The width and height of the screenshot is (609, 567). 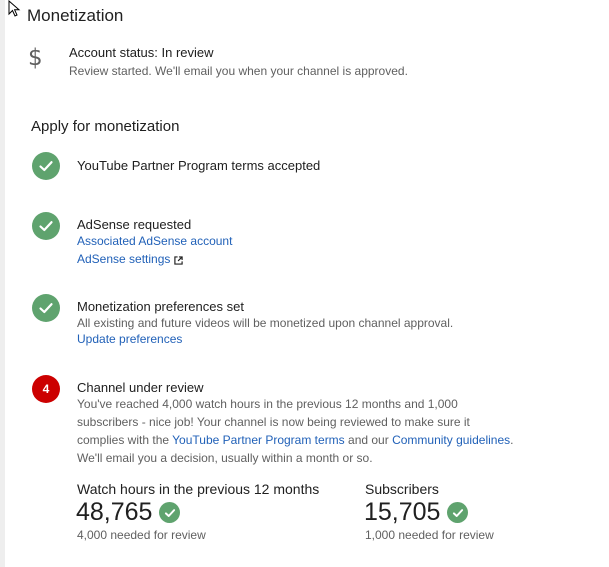 What do you see at coordinates (160, 306) in the screenshot?
I see `step-title: Monetization preferences set` at bounding box center [160, 306].